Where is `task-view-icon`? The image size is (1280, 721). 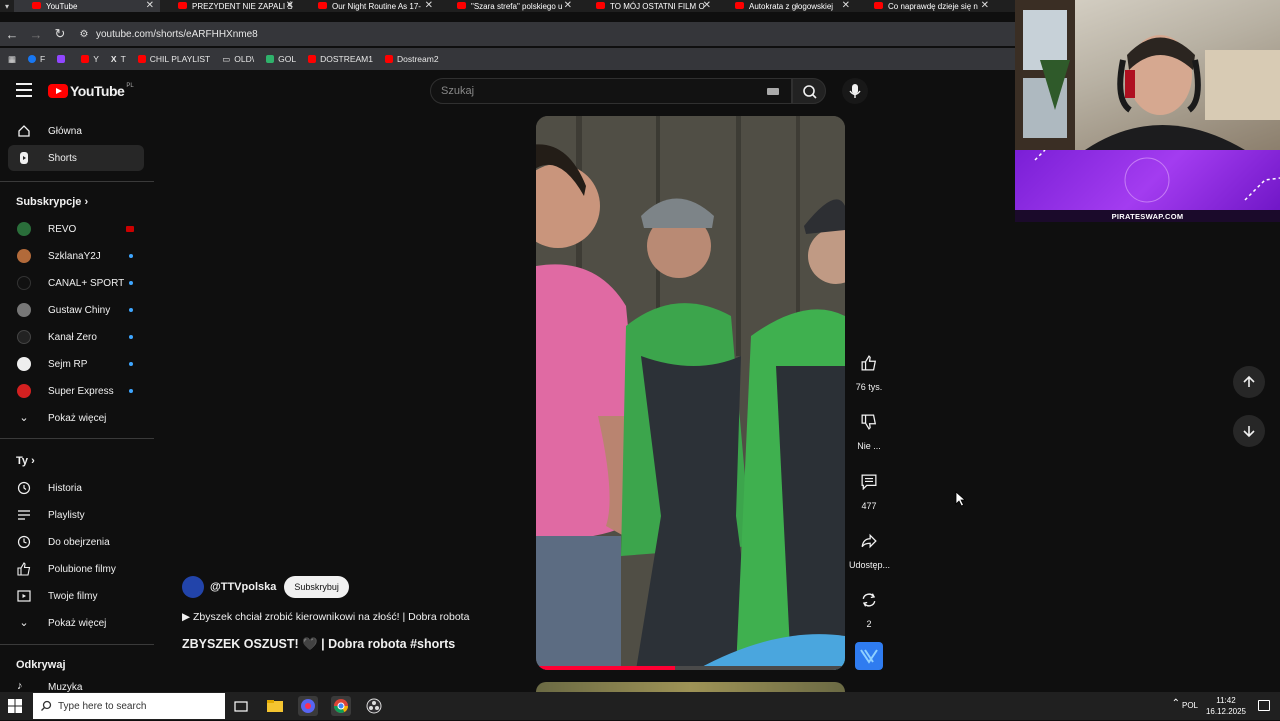 task-view-icon is located at coordinates (241, 706).